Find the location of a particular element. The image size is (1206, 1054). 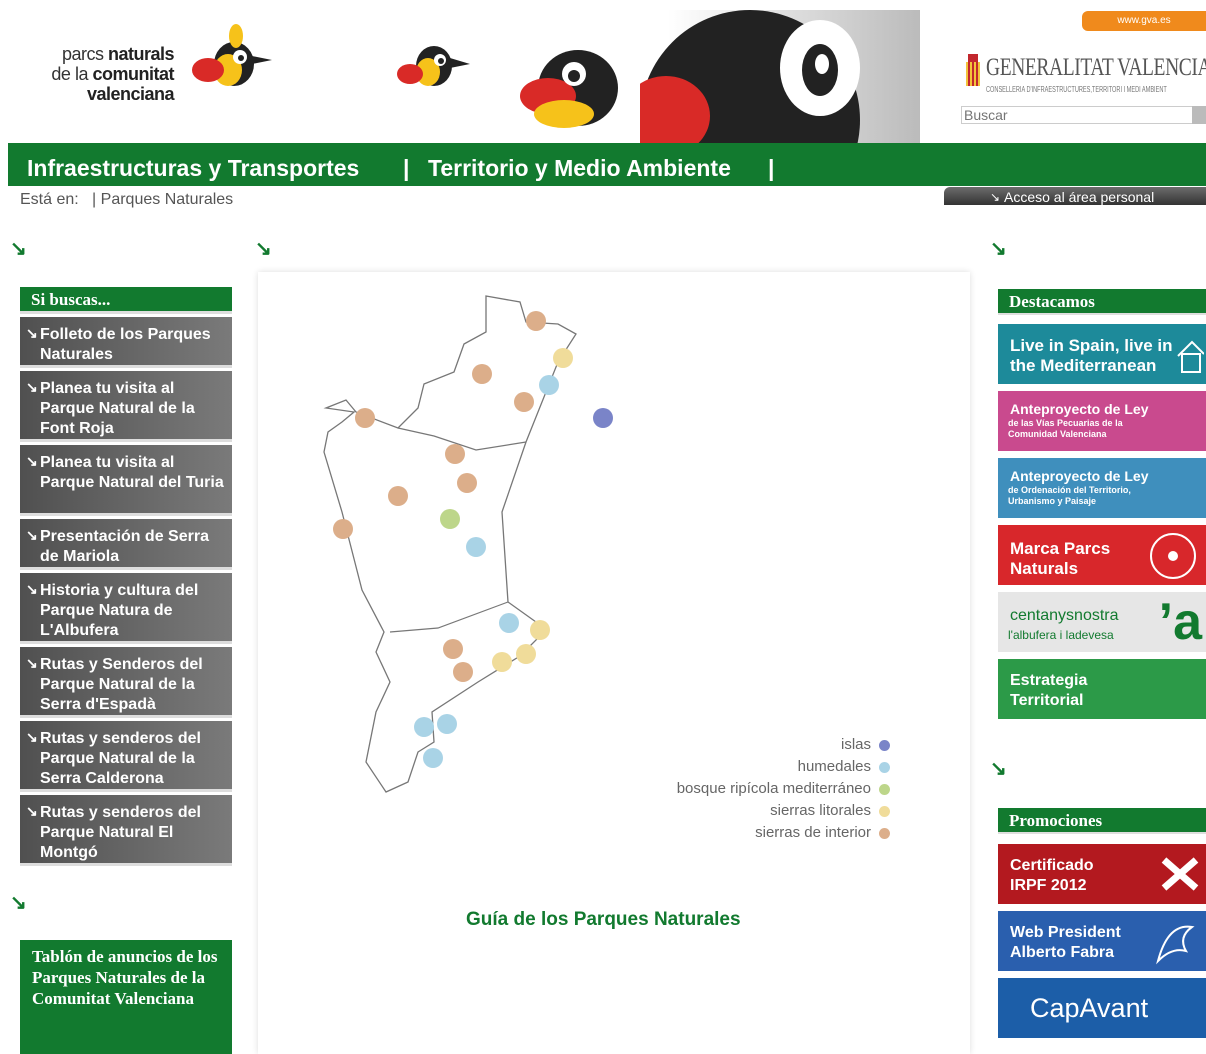

banner-web-president: Web President Alberto Fabra is located at coordinates (1102, 941).